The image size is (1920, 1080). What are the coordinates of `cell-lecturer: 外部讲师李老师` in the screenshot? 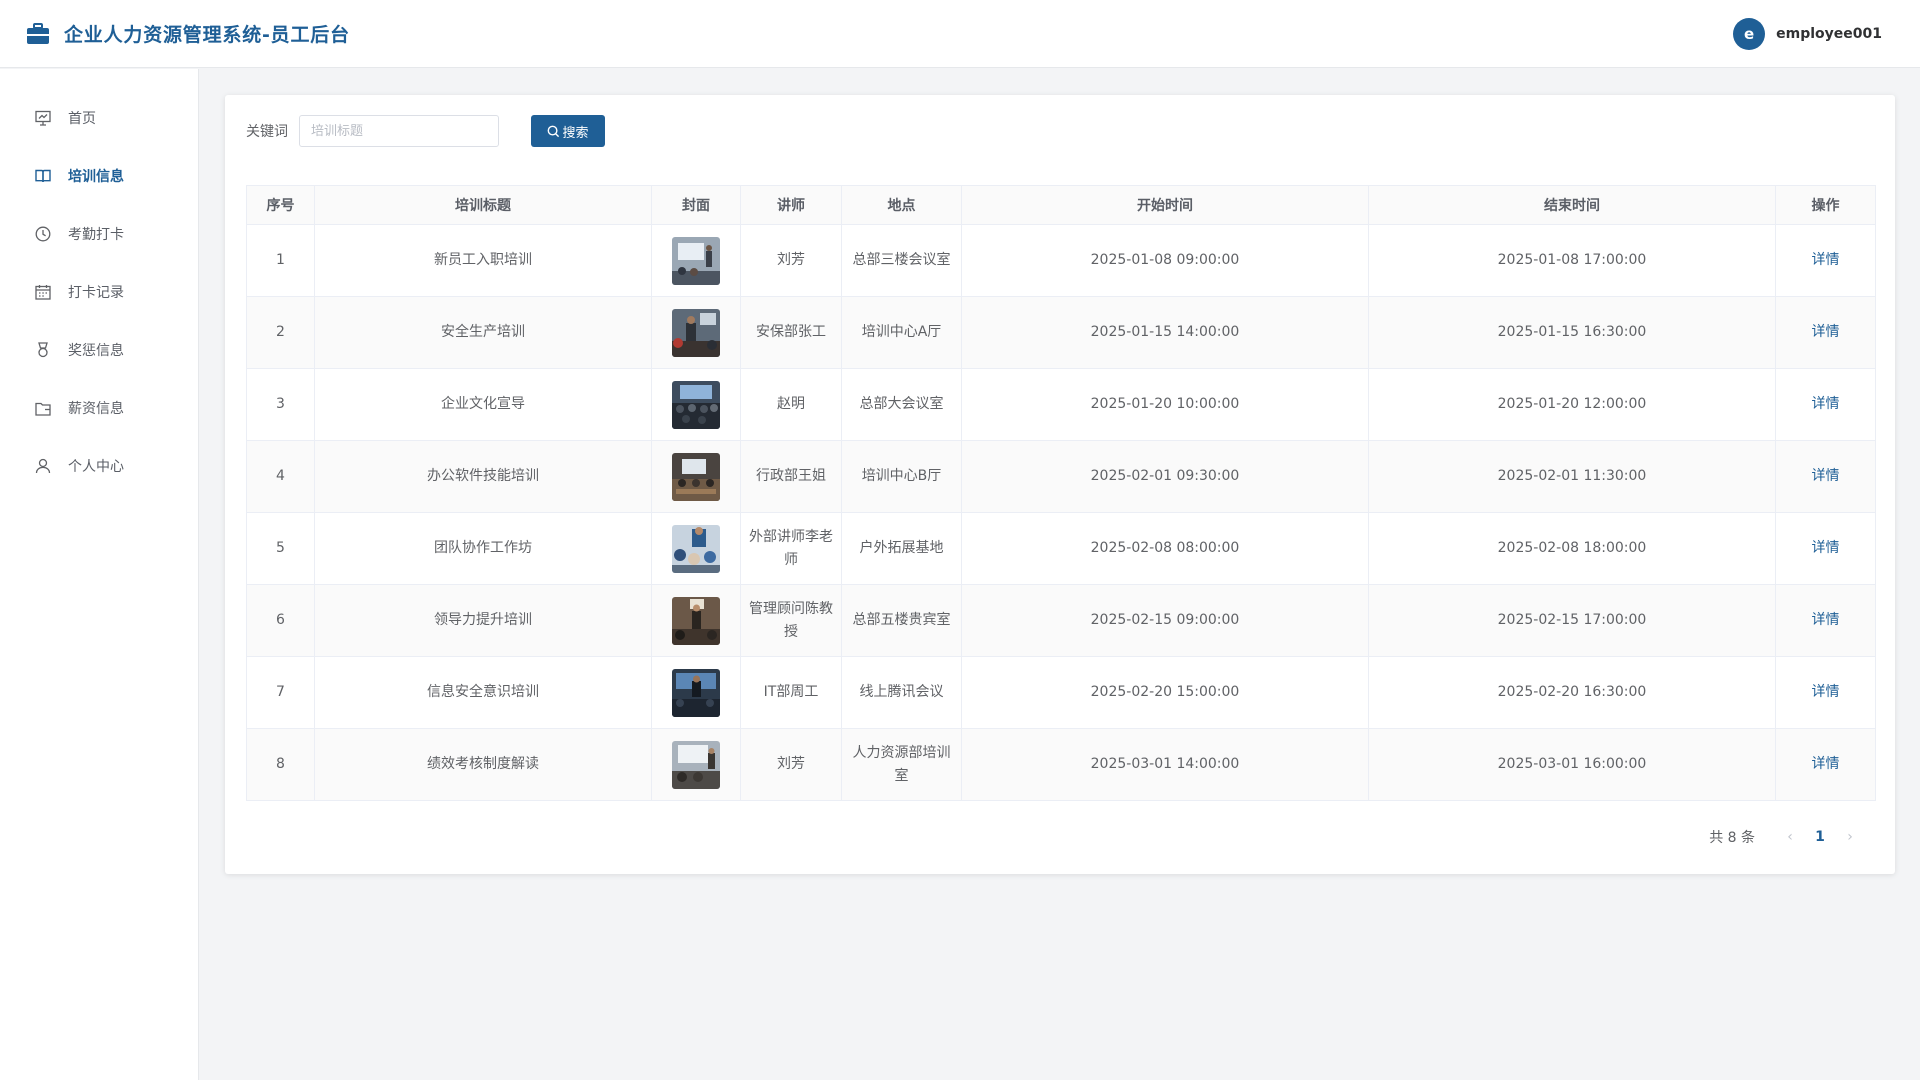 It's located at (791, 548).